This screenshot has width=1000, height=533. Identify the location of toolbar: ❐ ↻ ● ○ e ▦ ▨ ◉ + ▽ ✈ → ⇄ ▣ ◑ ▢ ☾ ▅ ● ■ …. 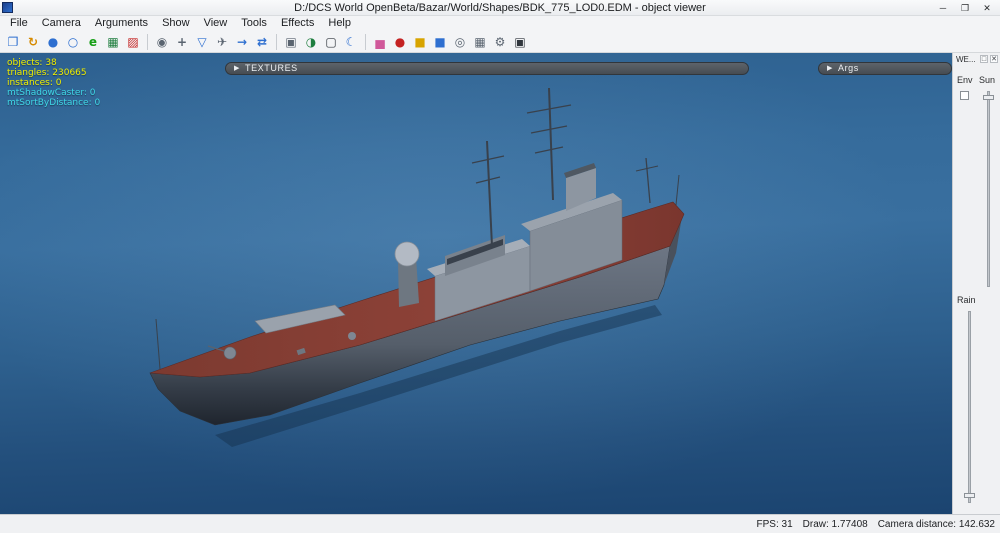
(500, 42).